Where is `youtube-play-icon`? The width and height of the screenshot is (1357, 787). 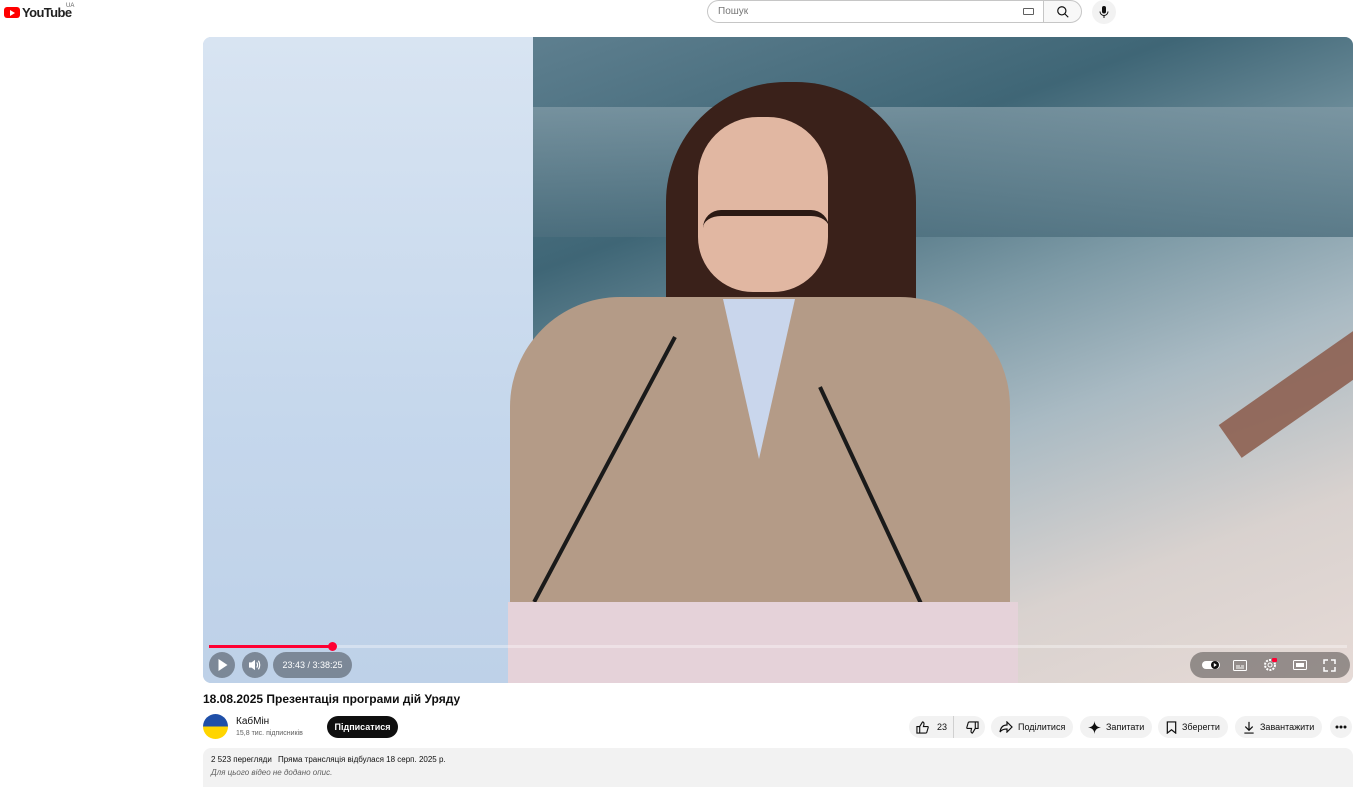
youtube-play-icon is located at coordinates (12, 12).